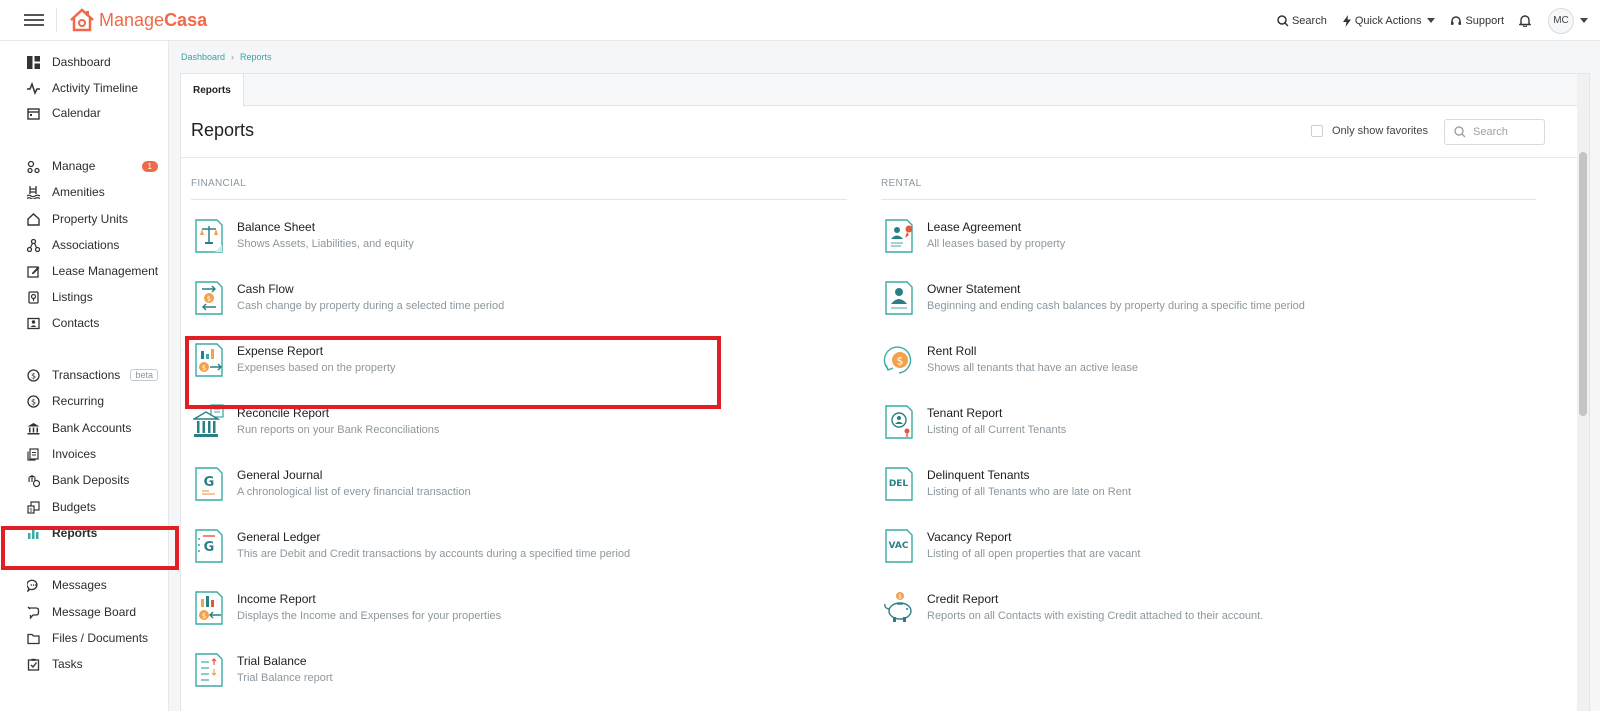 Image resolution: width=1600 pixels, height=711 pixels. I want to click on sidebar-item-lease-management: Lease Management, so click(95, 271).